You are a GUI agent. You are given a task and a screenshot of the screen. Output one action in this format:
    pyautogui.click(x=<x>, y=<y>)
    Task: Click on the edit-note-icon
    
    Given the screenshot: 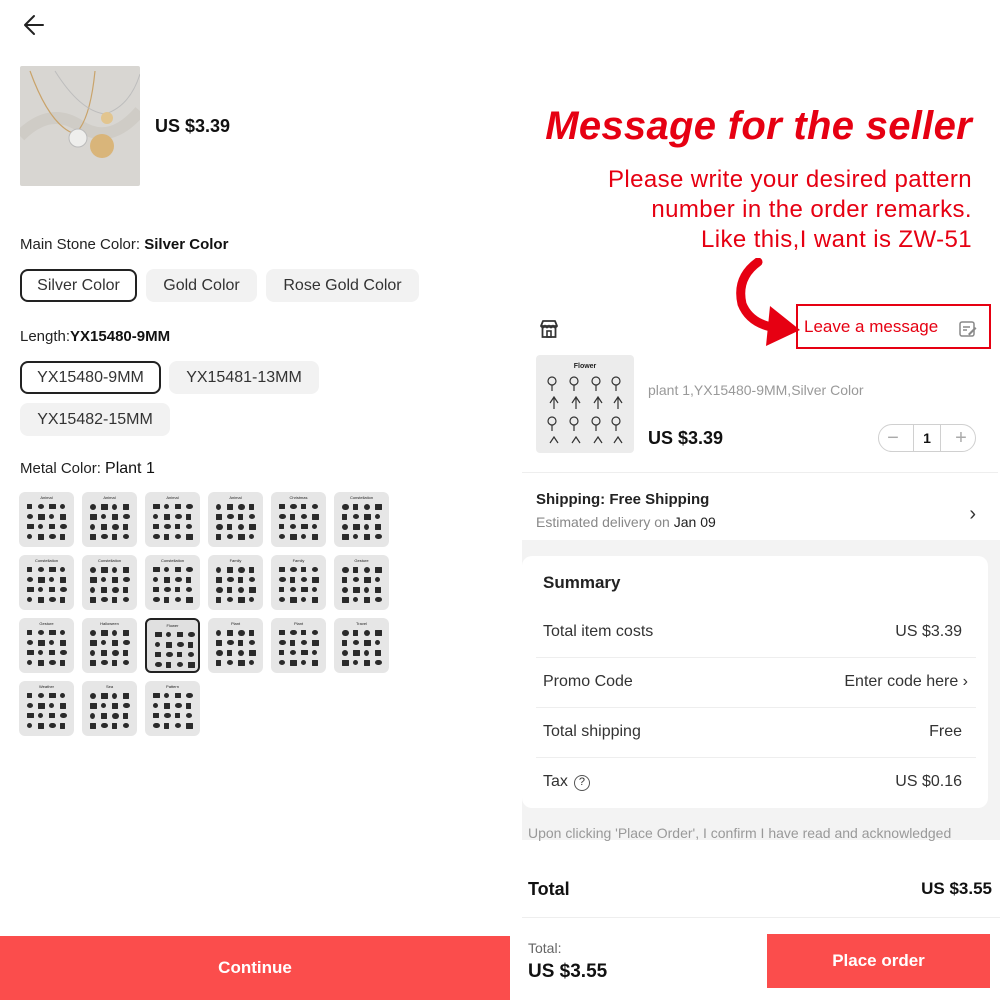 What is the action you would take?
    pyautogui.click(x=968, y=329)
    